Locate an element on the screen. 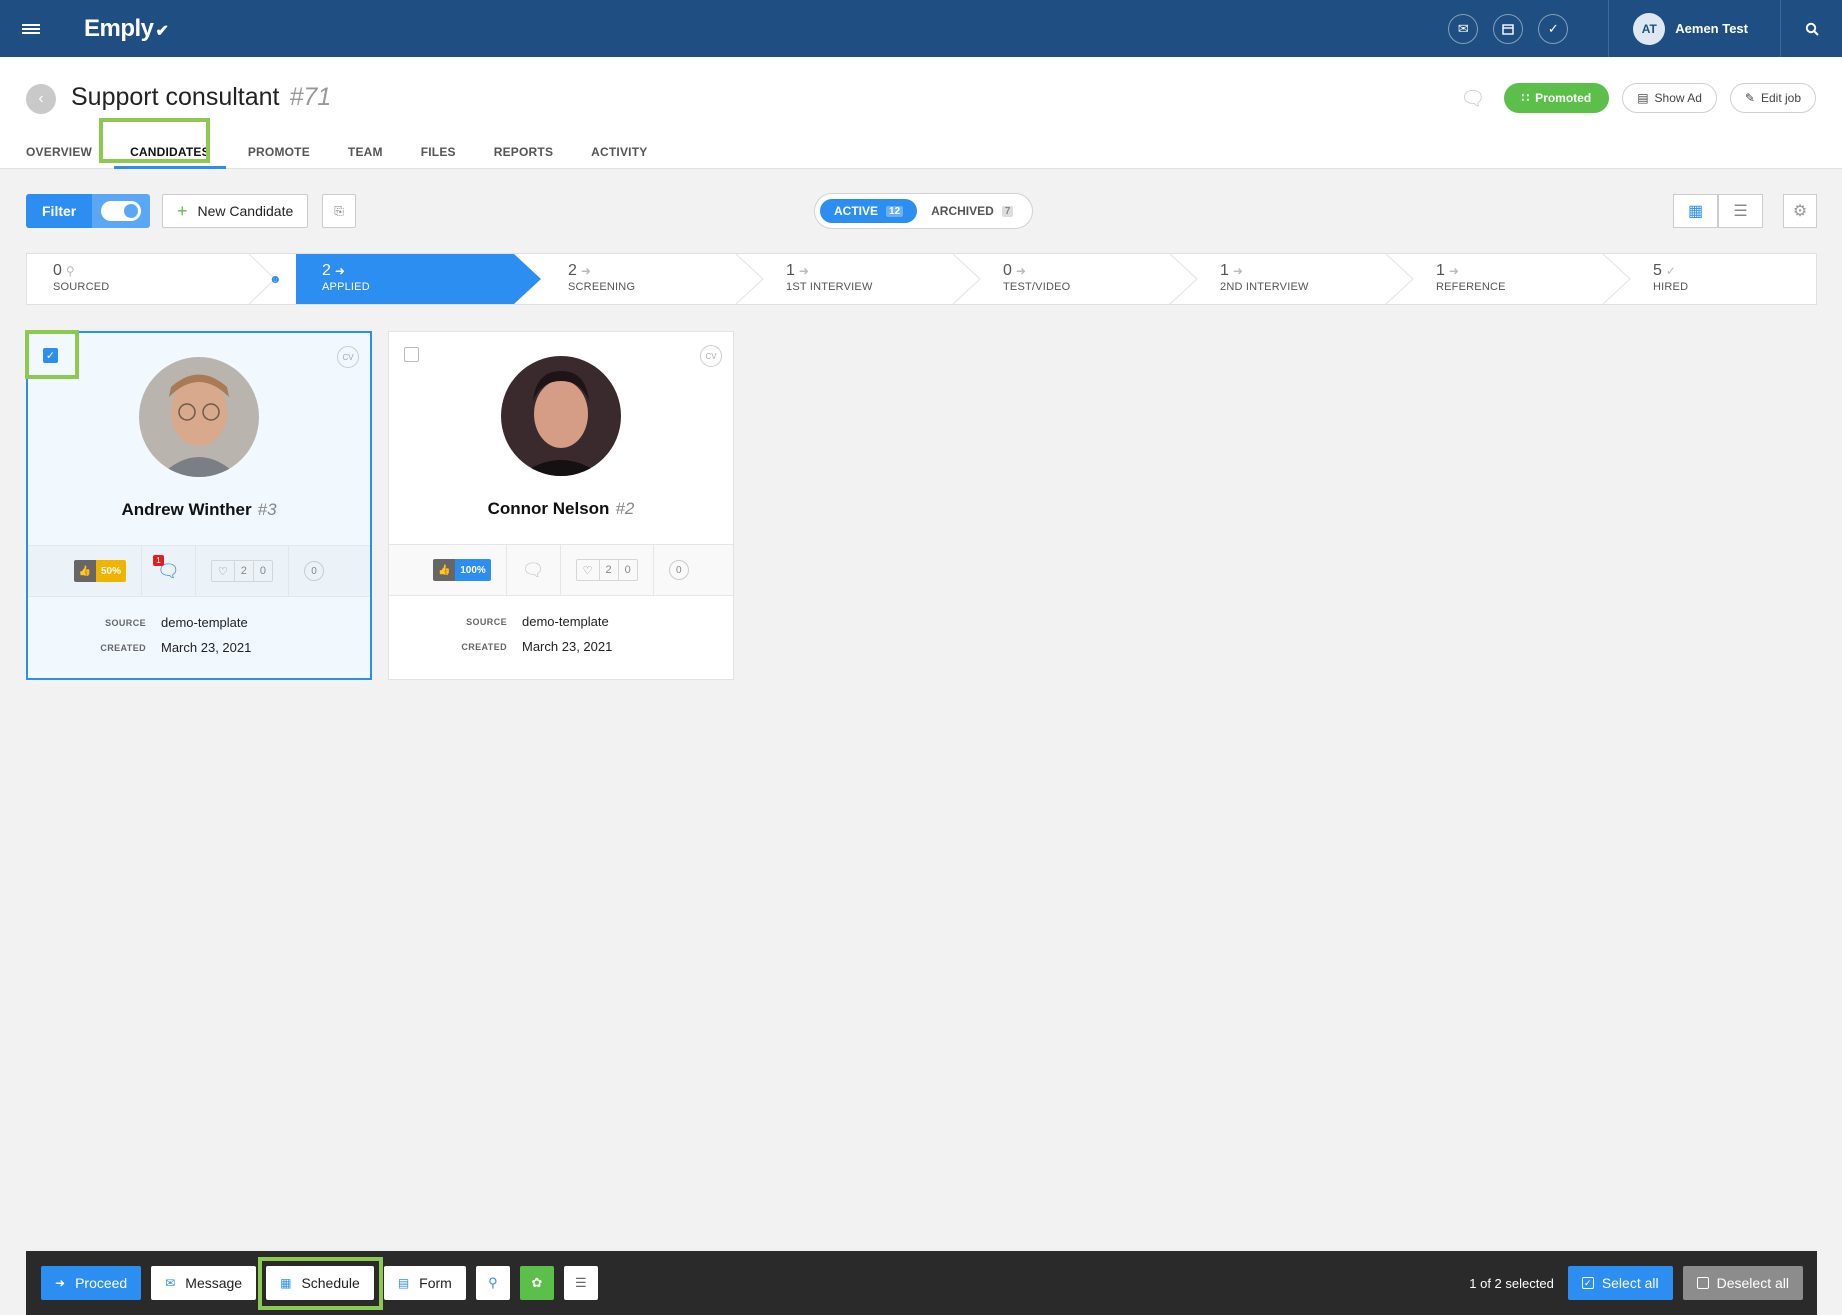 This screenshot has height=1315, width=1842. funnel-icon is located at coordinates (121, 211).